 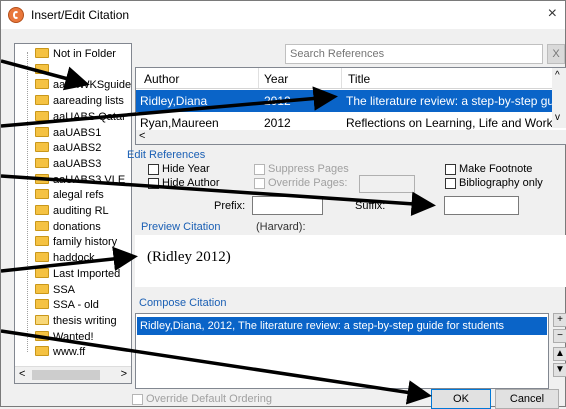 What do you see at coordinates (218, 195) in the screenshot?
I see `arrow-to-suffix` at bounding box center [218, 195].